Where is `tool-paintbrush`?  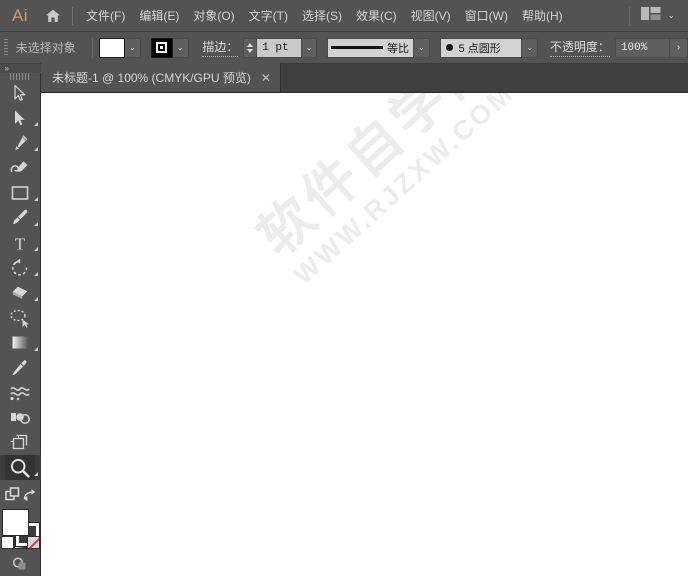 tool-paintbrush is located at coordinates (20, 217).